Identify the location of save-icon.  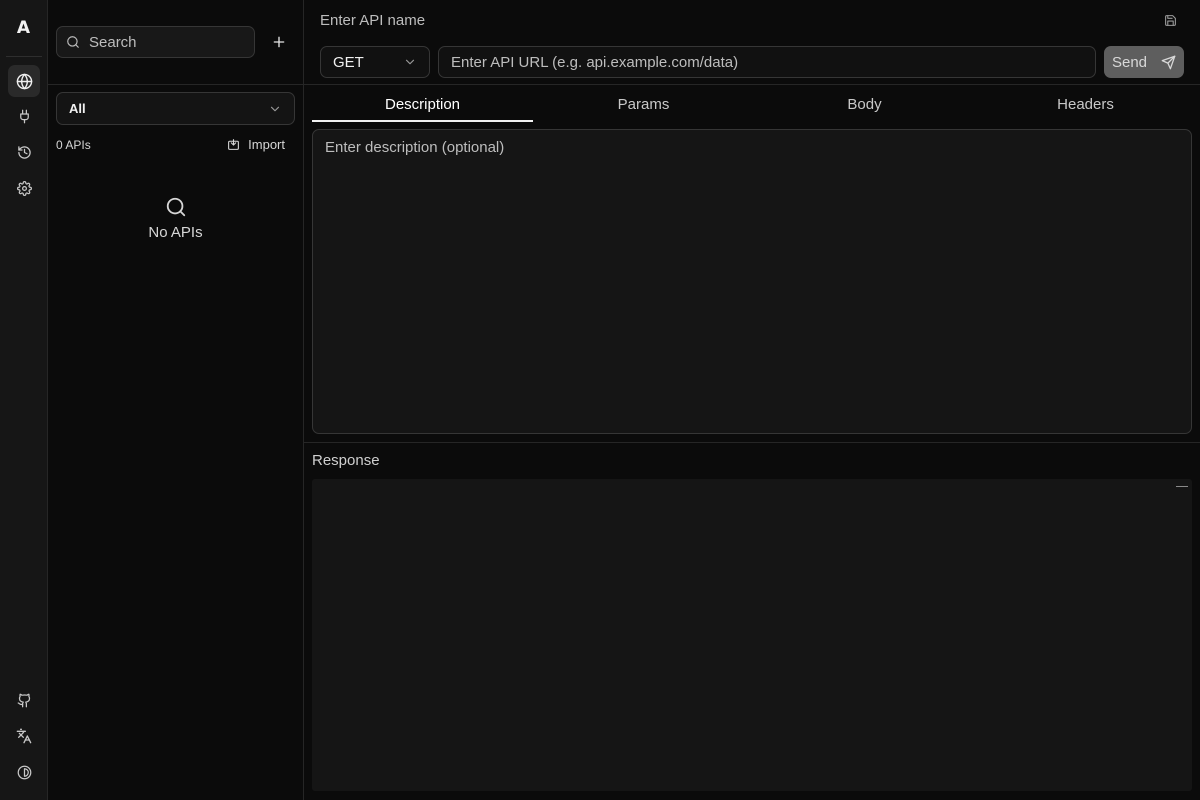
(1170, 20).